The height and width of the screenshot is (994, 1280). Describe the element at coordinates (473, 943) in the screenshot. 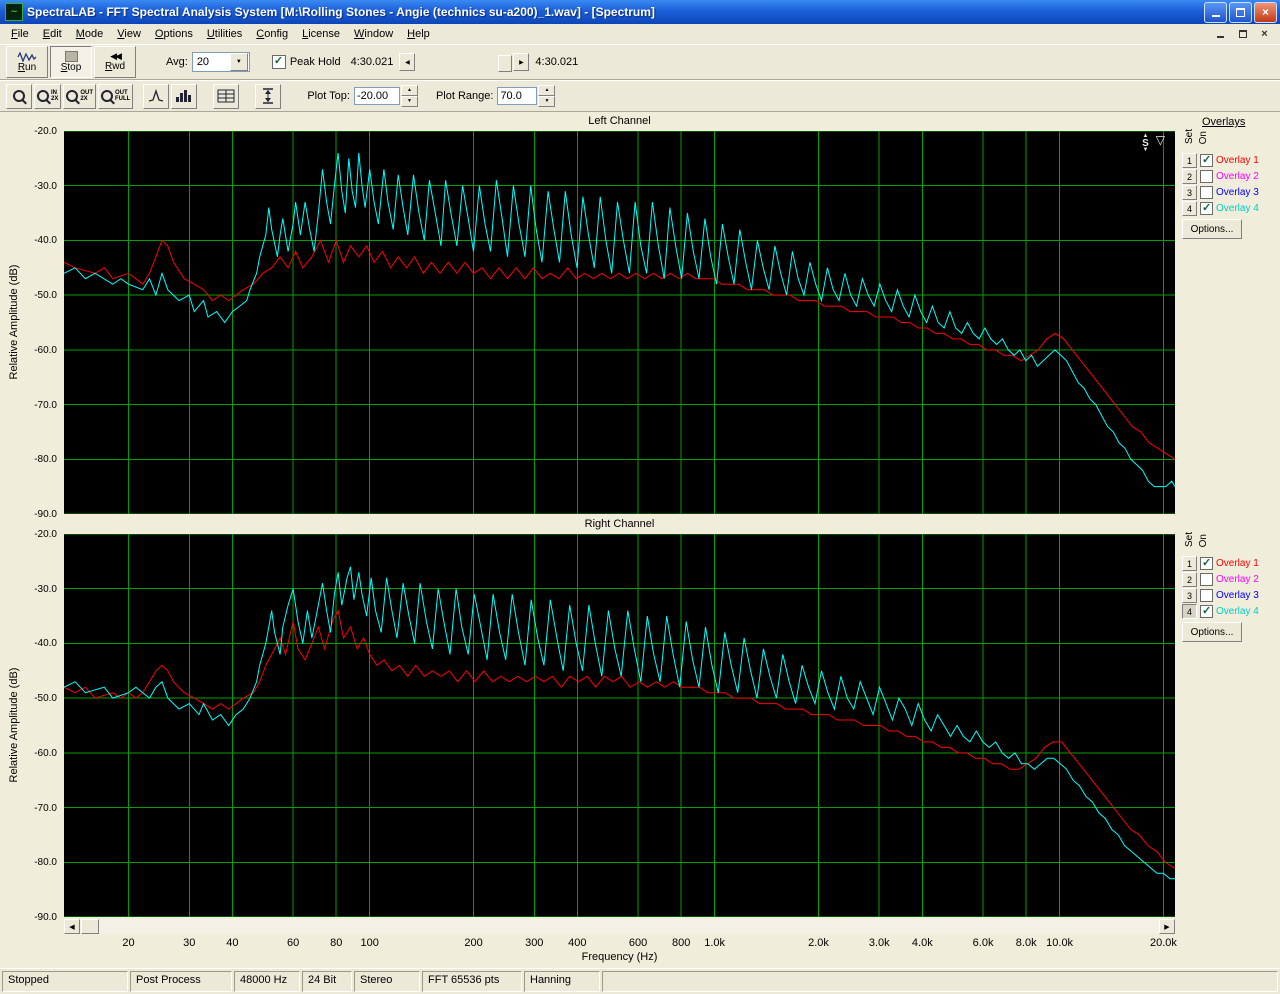

I see `x-tick-label: 200` at that location.